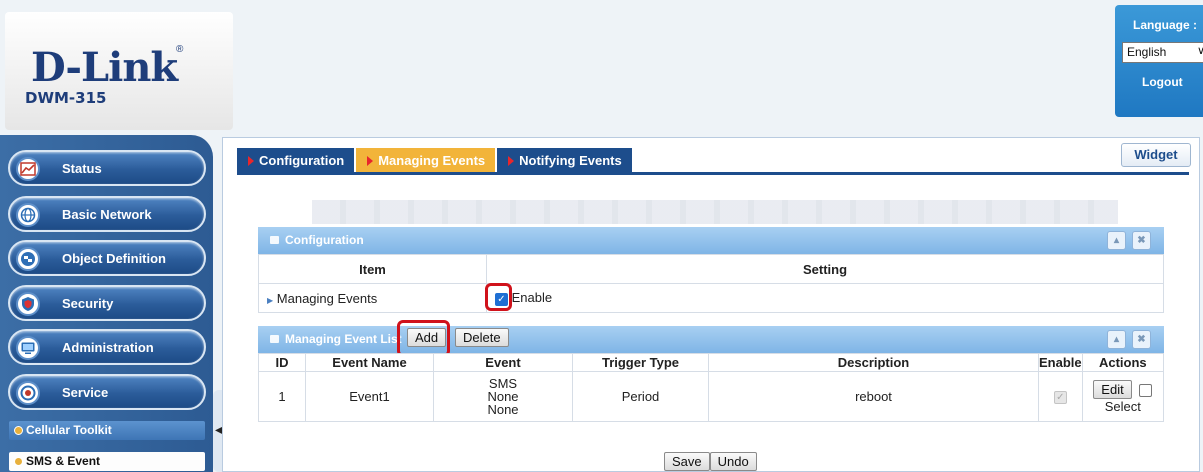  I want to click on panel-title: Configuration, so click(324, 240).